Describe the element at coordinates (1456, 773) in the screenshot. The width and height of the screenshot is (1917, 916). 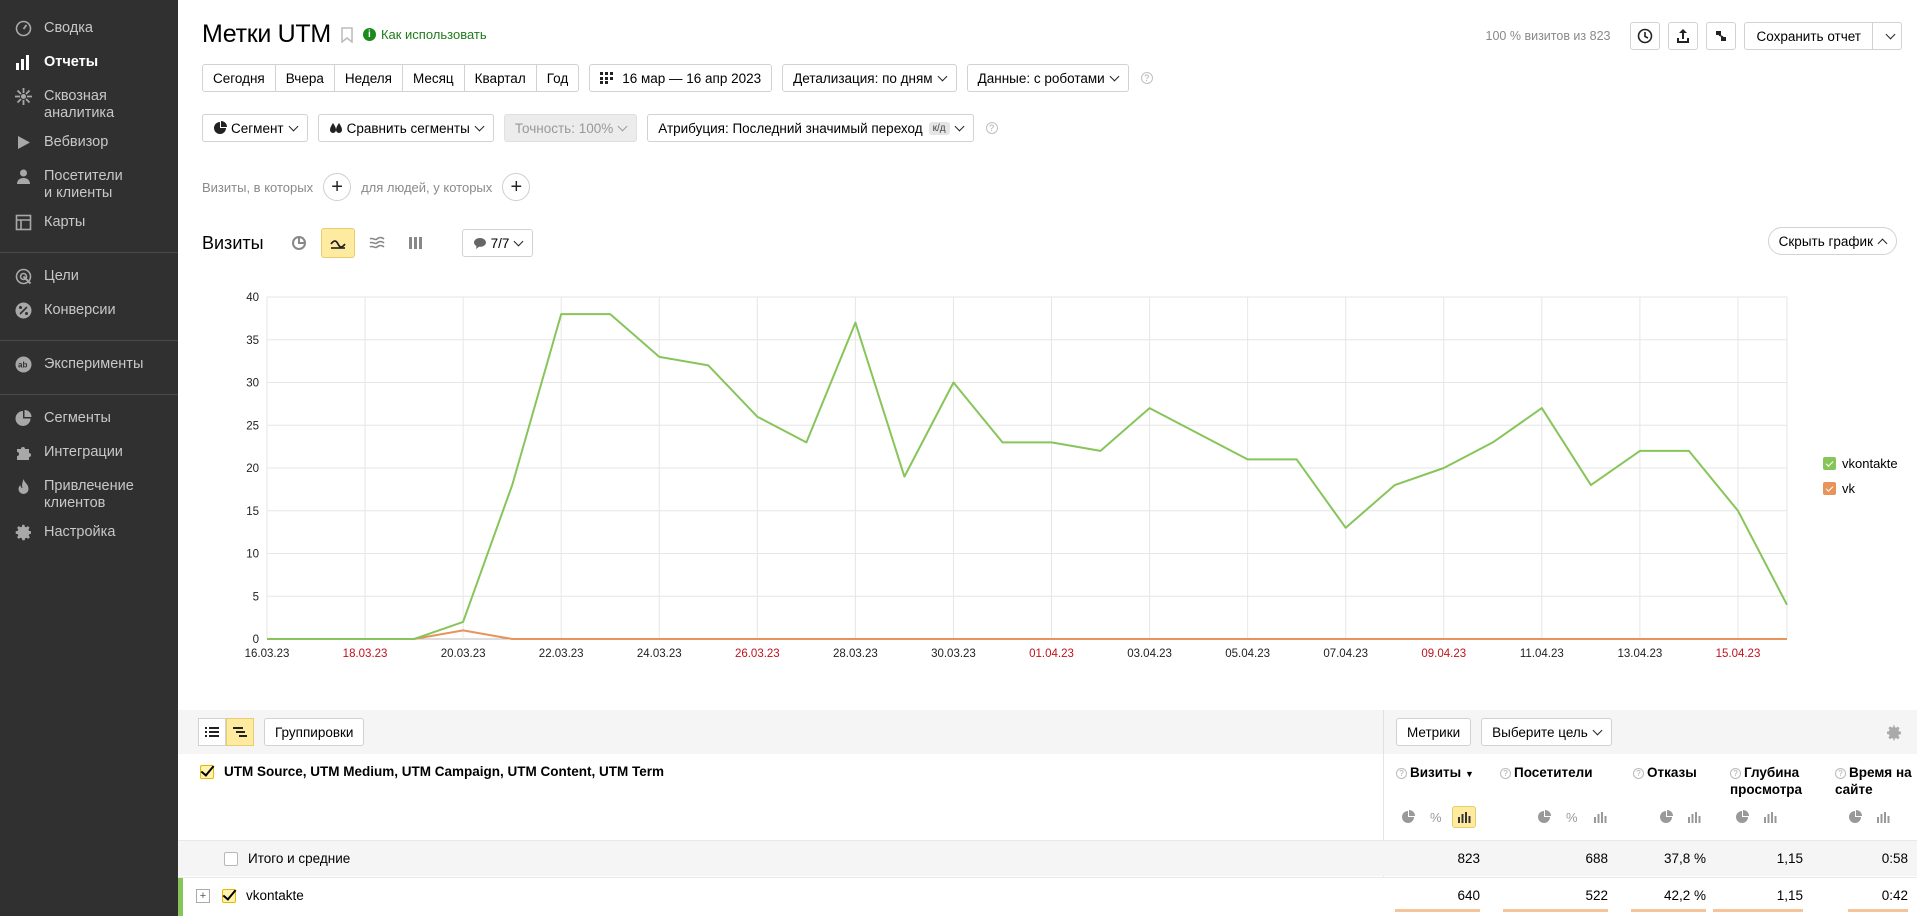
I see `column-header-0: ? Визиты ▼` at that location.